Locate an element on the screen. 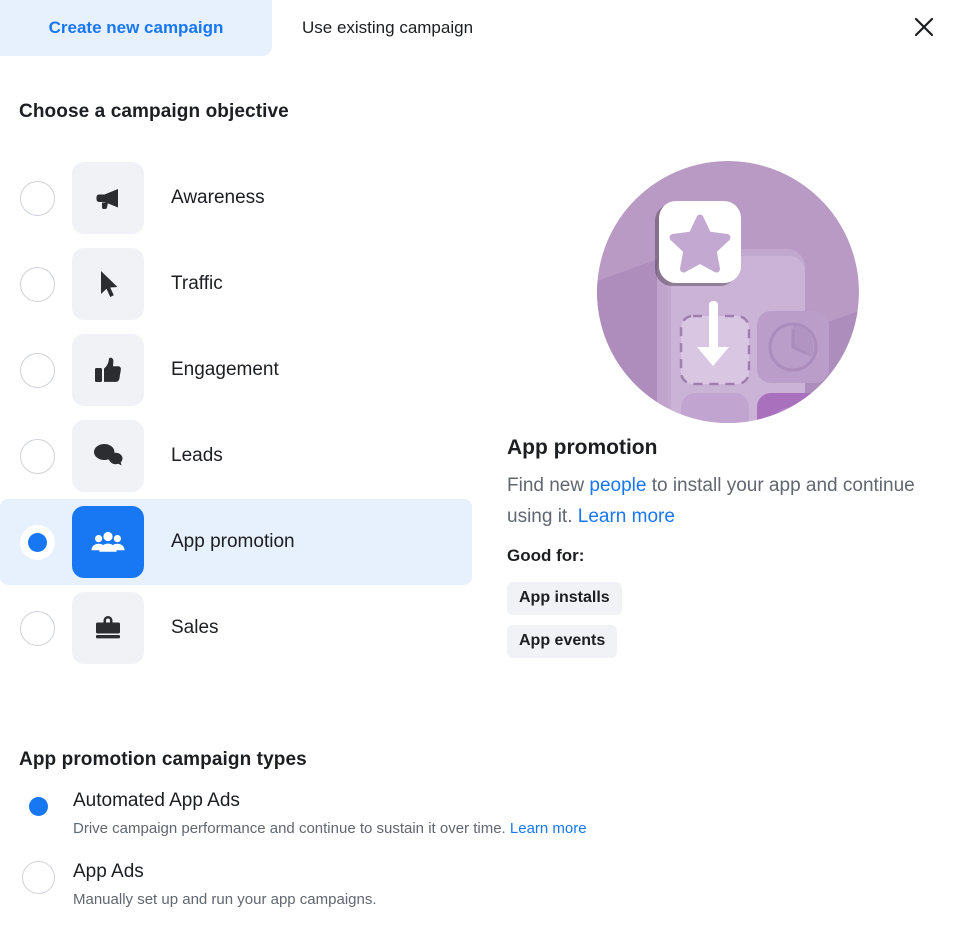  status-badge-app-installs: App installs is located at coordinates (564, 598).